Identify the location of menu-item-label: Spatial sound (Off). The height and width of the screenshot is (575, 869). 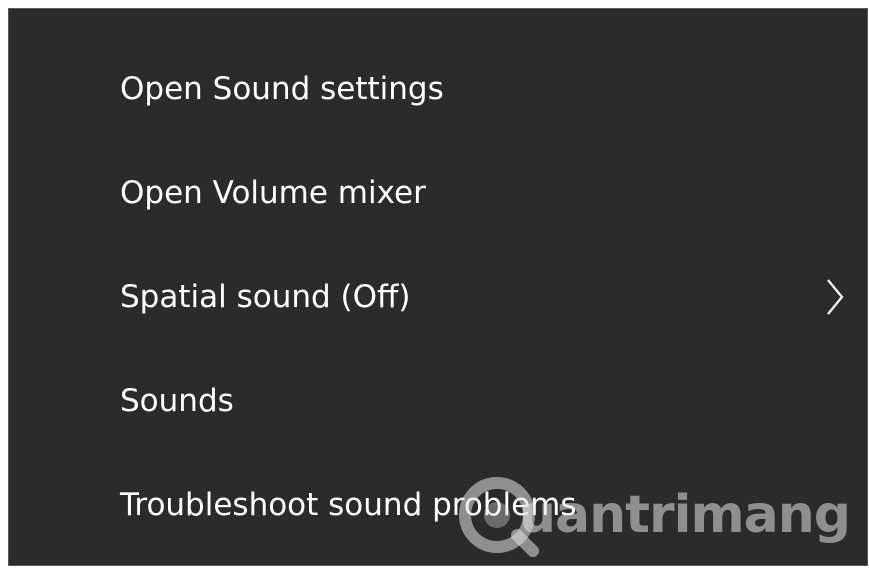
(265, 297).